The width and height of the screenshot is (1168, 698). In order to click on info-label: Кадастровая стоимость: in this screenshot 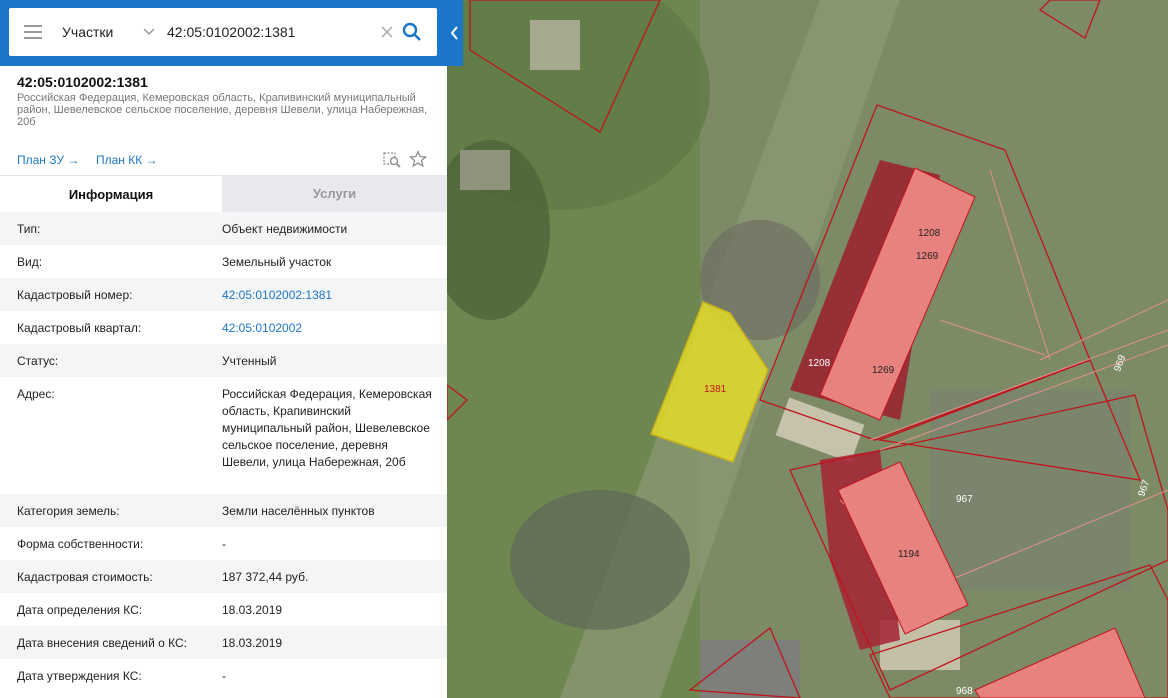, I will do `click(85, 576)`.